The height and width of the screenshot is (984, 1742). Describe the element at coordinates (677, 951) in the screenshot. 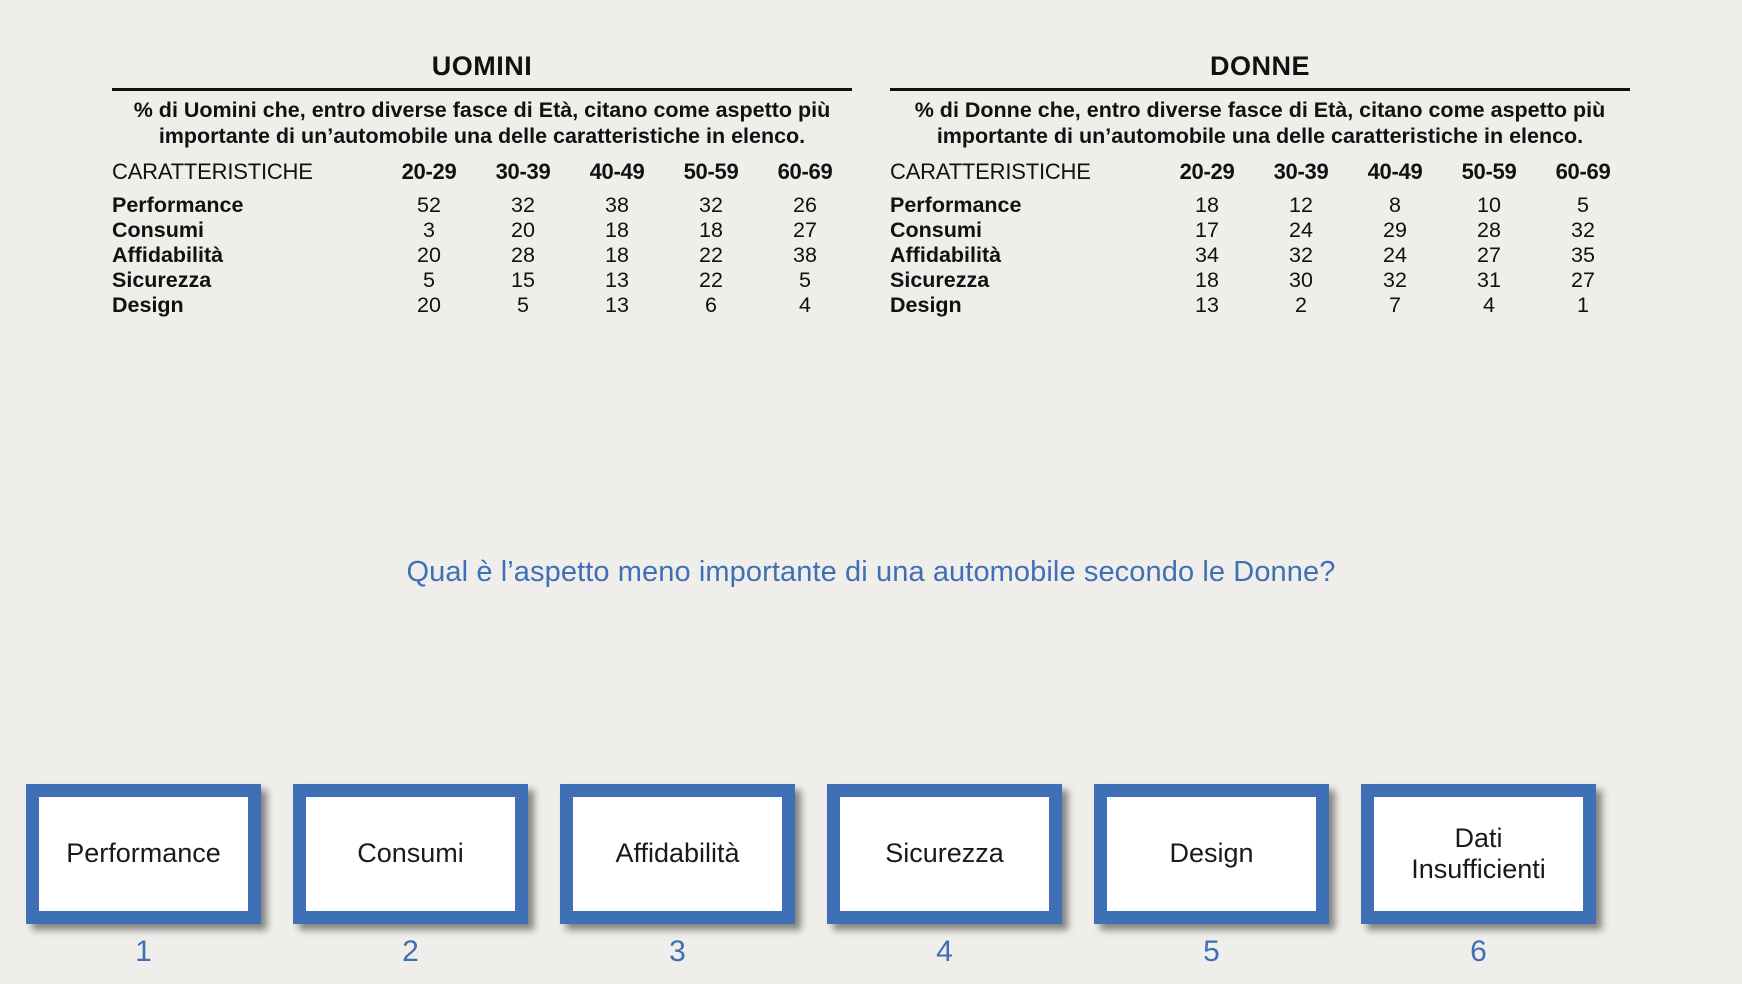

I see `answer-number: 3` at that location.